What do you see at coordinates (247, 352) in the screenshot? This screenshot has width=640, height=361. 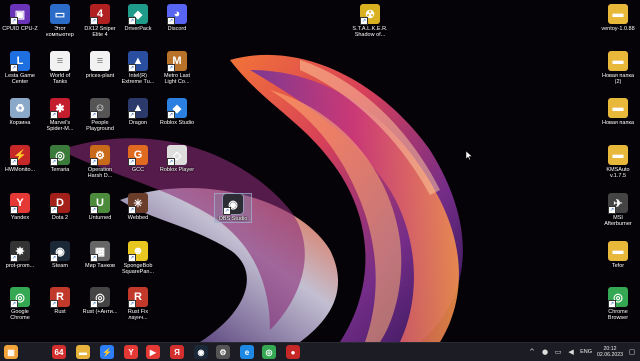 I see `taskbar-edge-app: e` at bounding box center [247, 352].